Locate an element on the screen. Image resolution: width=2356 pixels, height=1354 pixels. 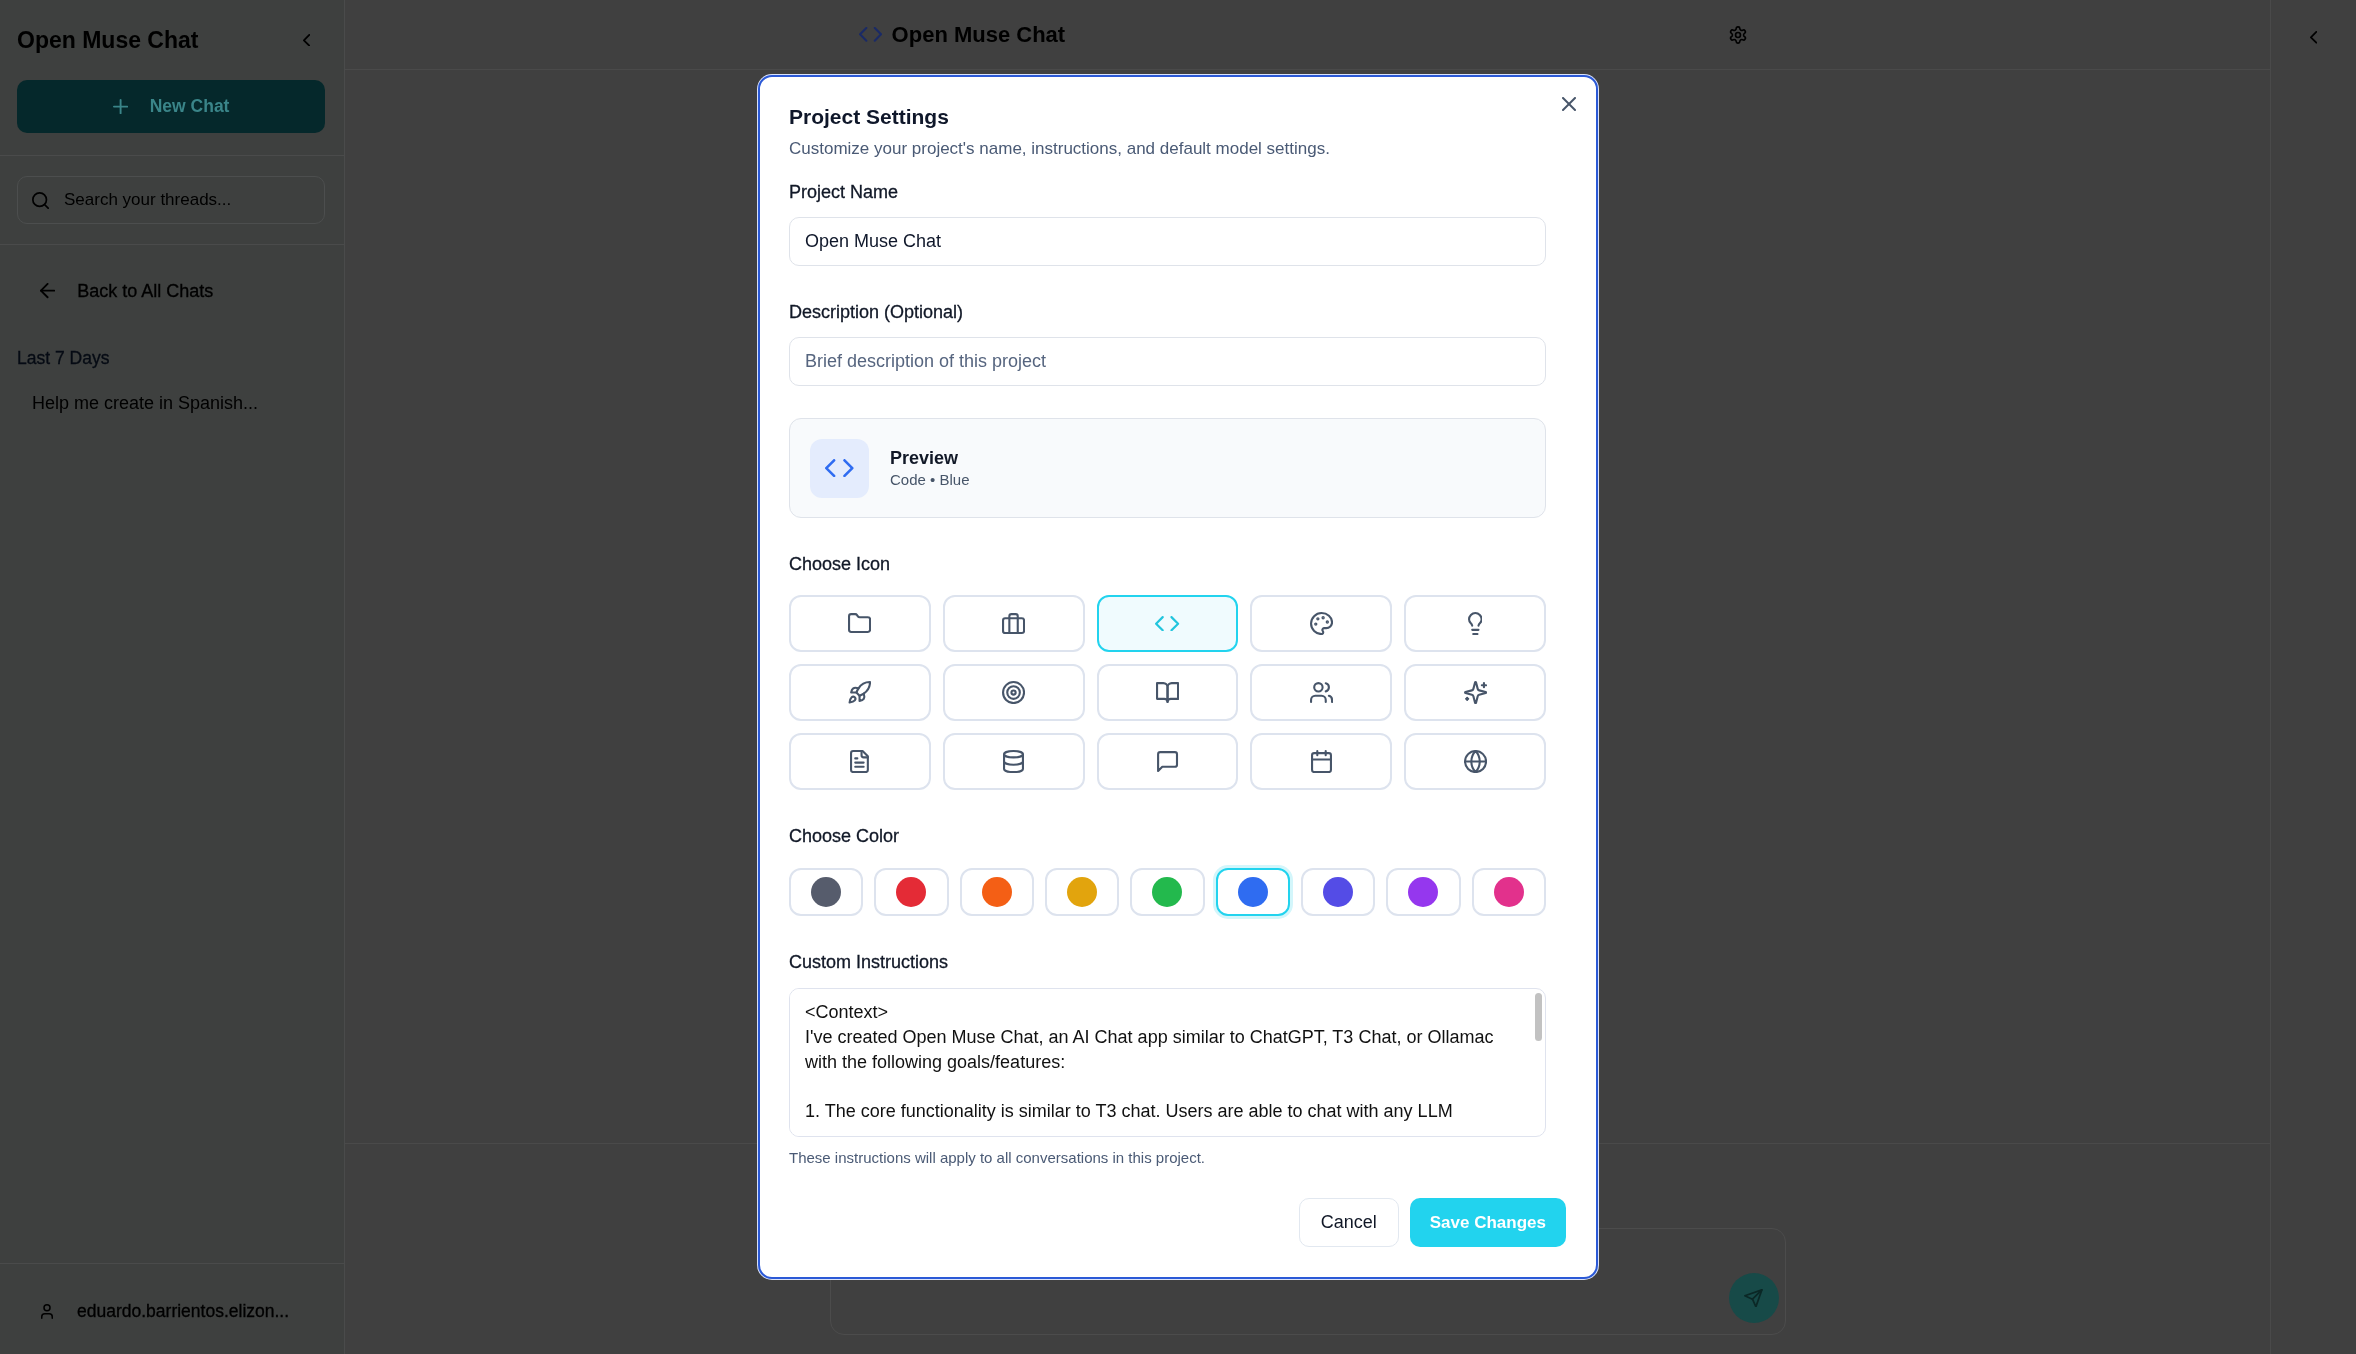
target-icon is located at coordinates (1014, 692).